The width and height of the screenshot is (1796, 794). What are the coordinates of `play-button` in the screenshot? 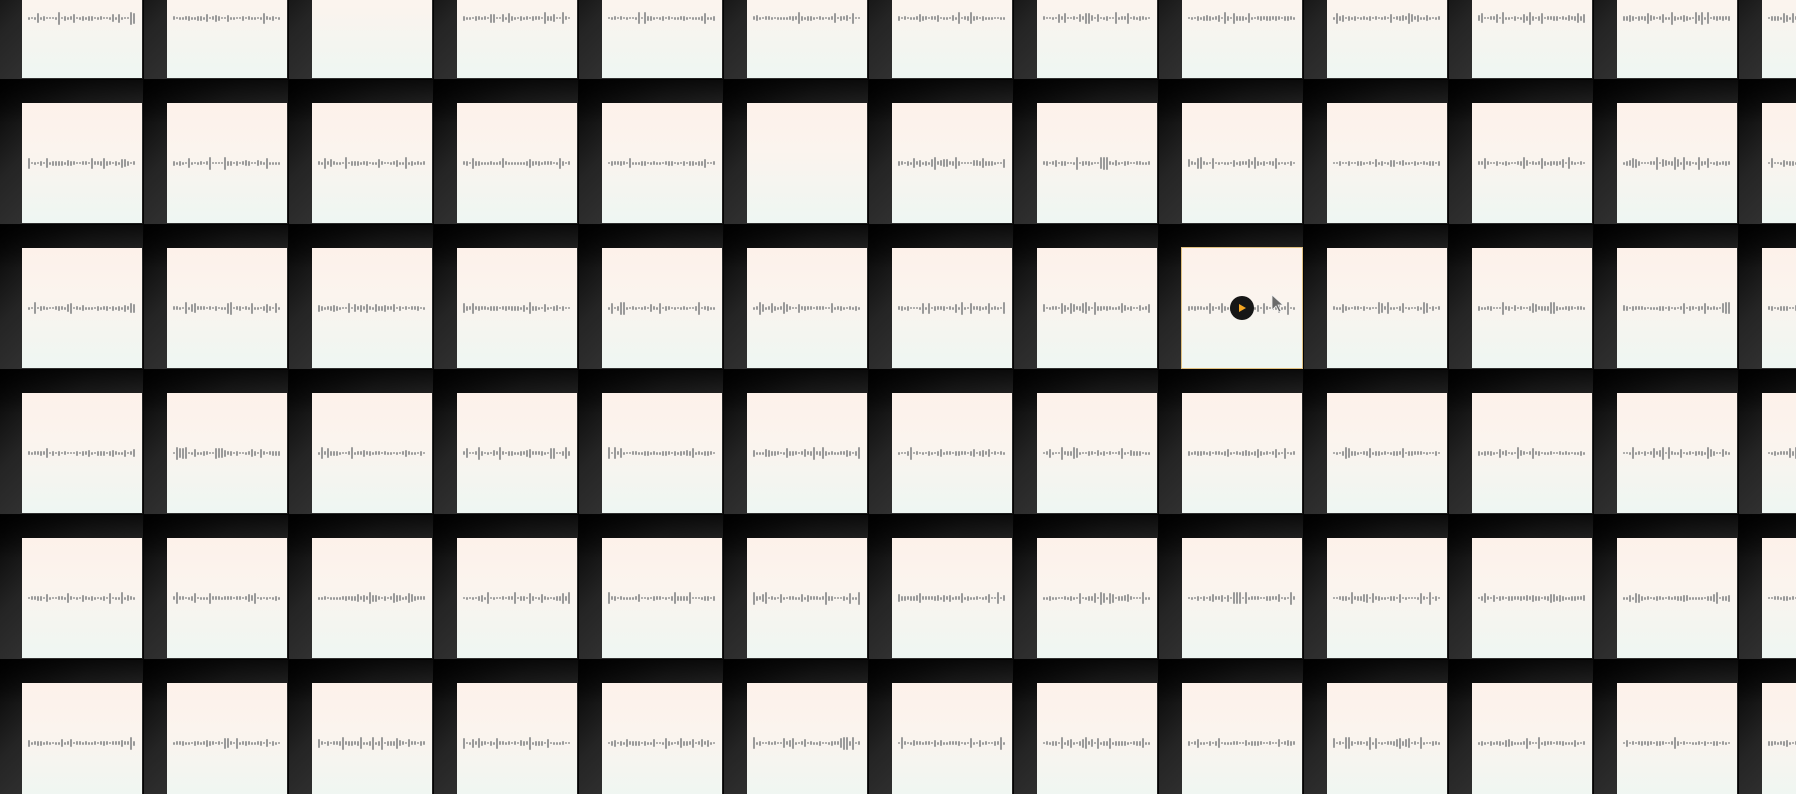 It's located at (1242, 308).